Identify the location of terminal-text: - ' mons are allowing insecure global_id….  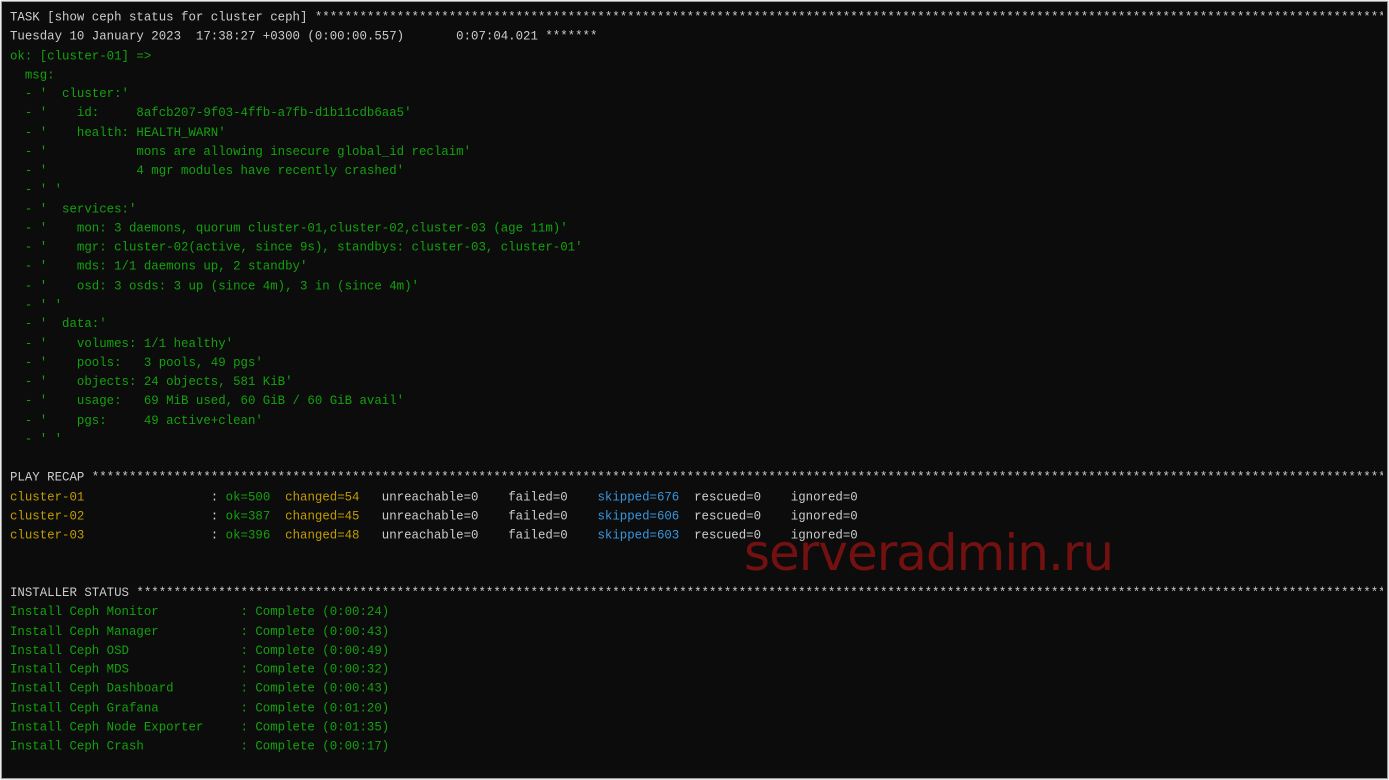
(241, 152).